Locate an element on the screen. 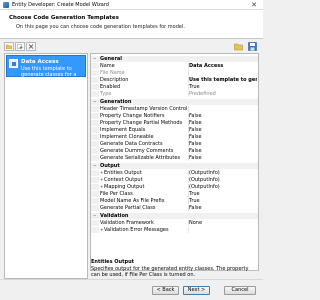 The height and width of the screenshot is (300, 320). folder-icon is located at coordinates (238, 46).